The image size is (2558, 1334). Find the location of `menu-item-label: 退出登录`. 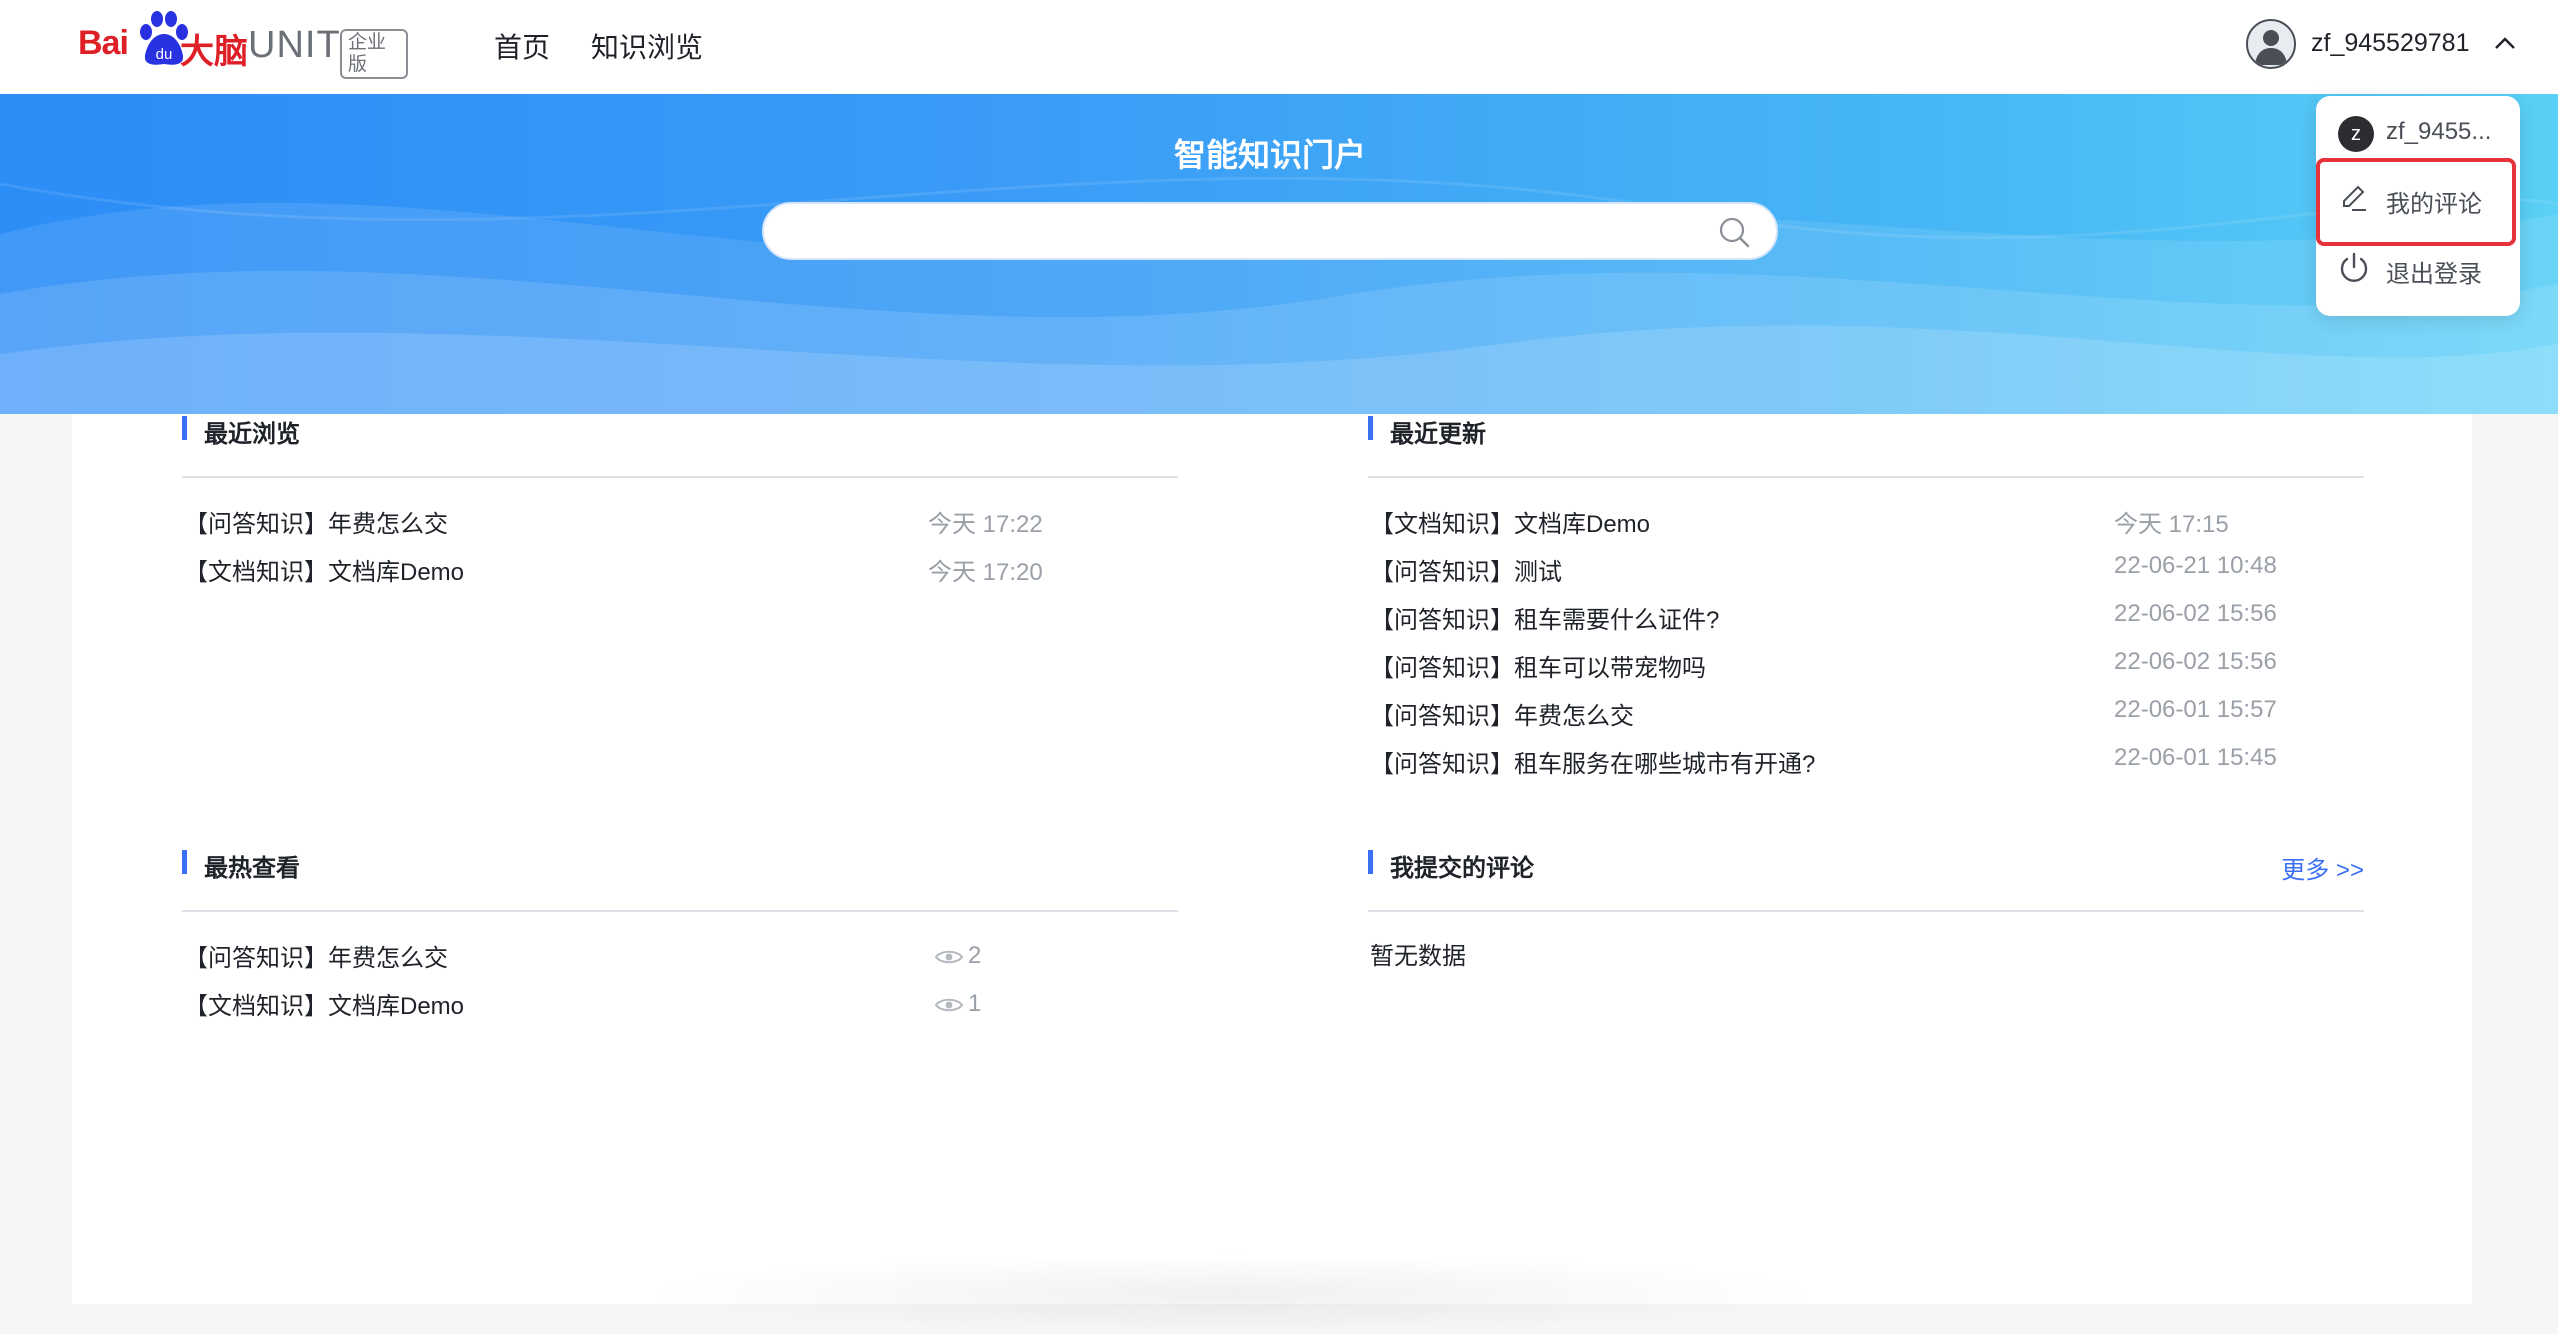

menu-item-label: 退出登录 is located at coordinates (2434, 271).